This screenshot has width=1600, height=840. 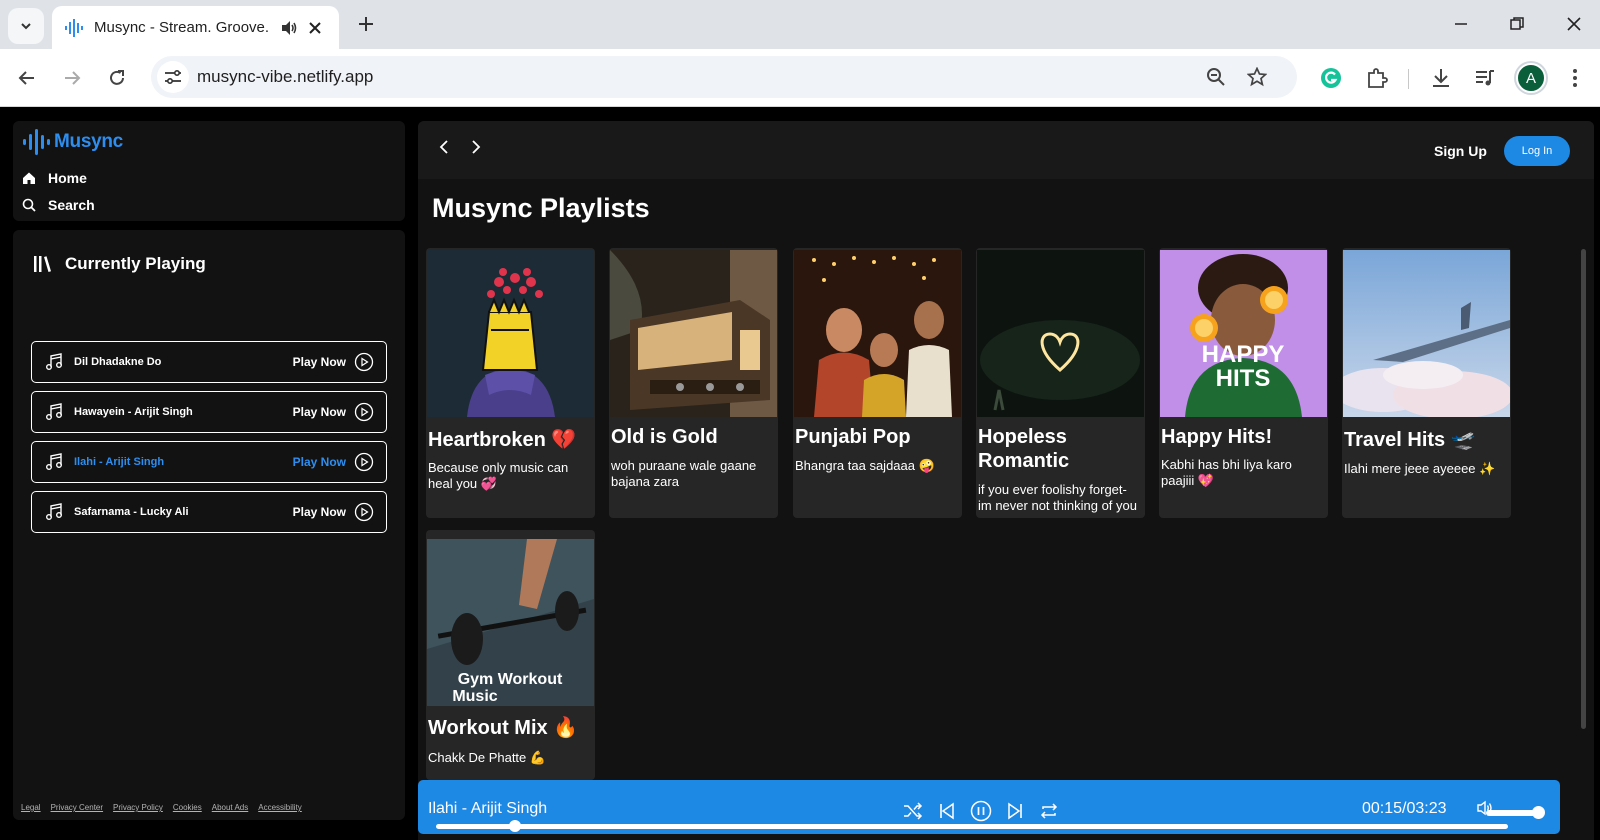 I want to click on playlist-description: woh puraane wale gaane bajana zara, so click(x=684, y=473).